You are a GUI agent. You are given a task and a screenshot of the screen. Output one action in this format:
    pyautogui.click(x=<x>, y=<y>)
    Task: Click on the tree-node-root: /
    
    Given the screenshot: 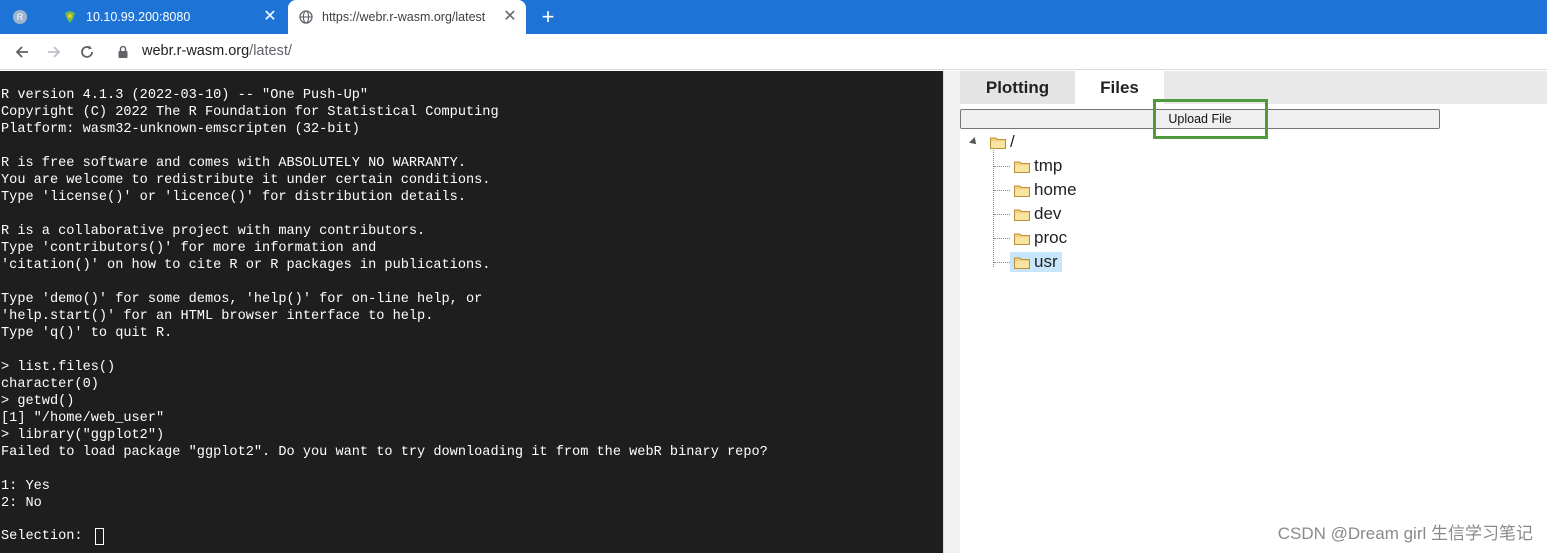 What is the action you would take?
    pyautogui.click(x=1002, y=142)
    